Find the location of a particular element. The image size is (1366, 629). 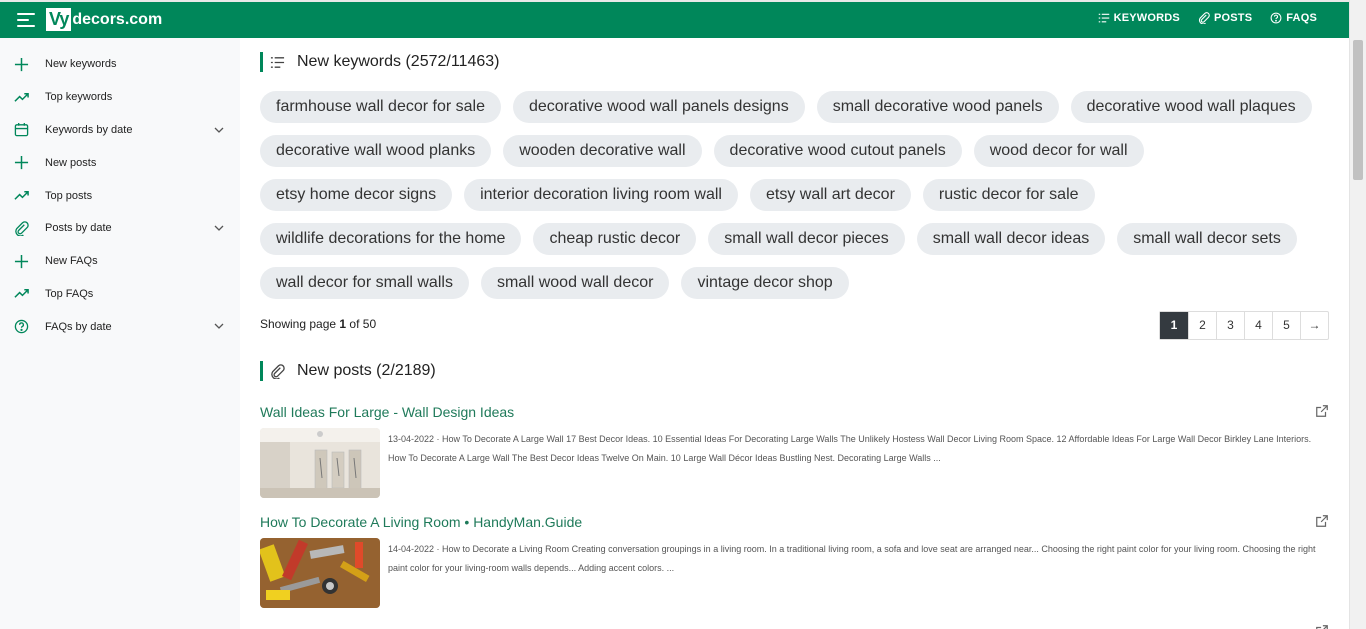

pagination-status: Showing page 1 of 50 is located at coordinates (318, 324).